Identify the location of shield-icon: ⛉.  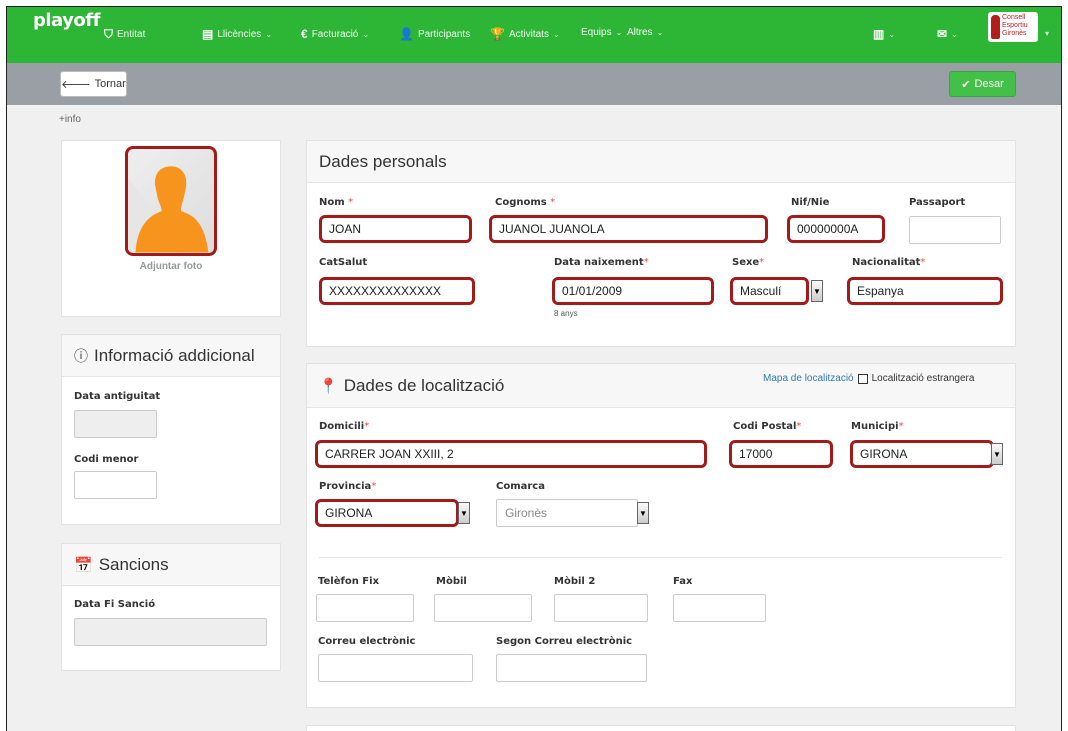
(109, 34).